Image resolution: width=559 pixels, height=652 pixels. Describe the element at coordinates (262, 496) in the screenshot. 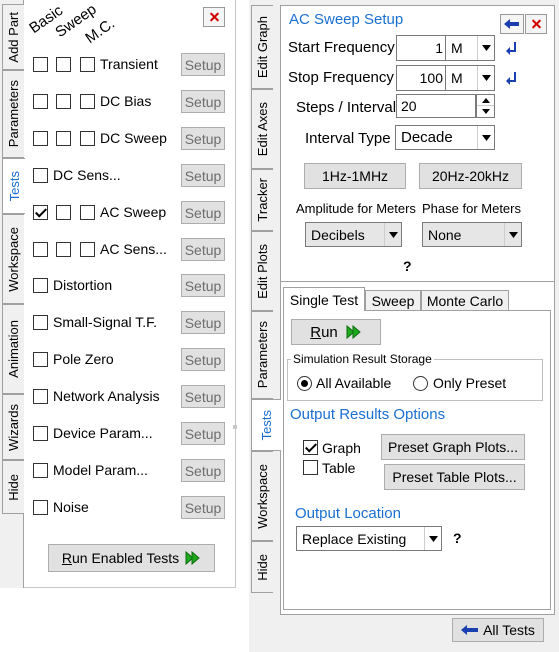

I see `tab-workspace-right: Workspace` at that location.